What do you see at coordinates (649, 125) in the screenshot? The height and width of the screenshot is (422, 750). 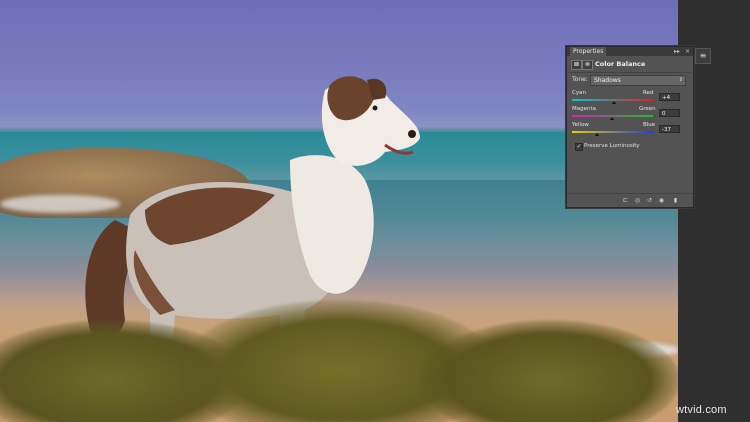 I see `blue-label: Blue` at bounding box center [649, 125].